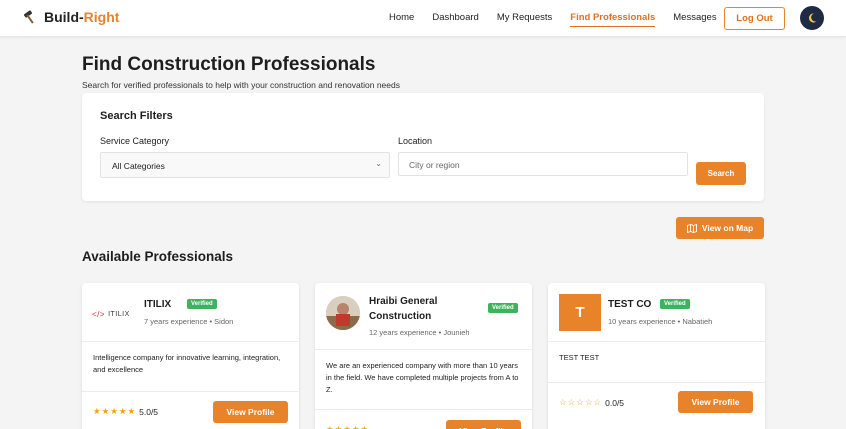 This screenshot has height=429, width=846. What do you see at coordinates (524, 19) in the screenshot?
I see `nav-my-requests: My Requests` at bounding box center [524, 19].